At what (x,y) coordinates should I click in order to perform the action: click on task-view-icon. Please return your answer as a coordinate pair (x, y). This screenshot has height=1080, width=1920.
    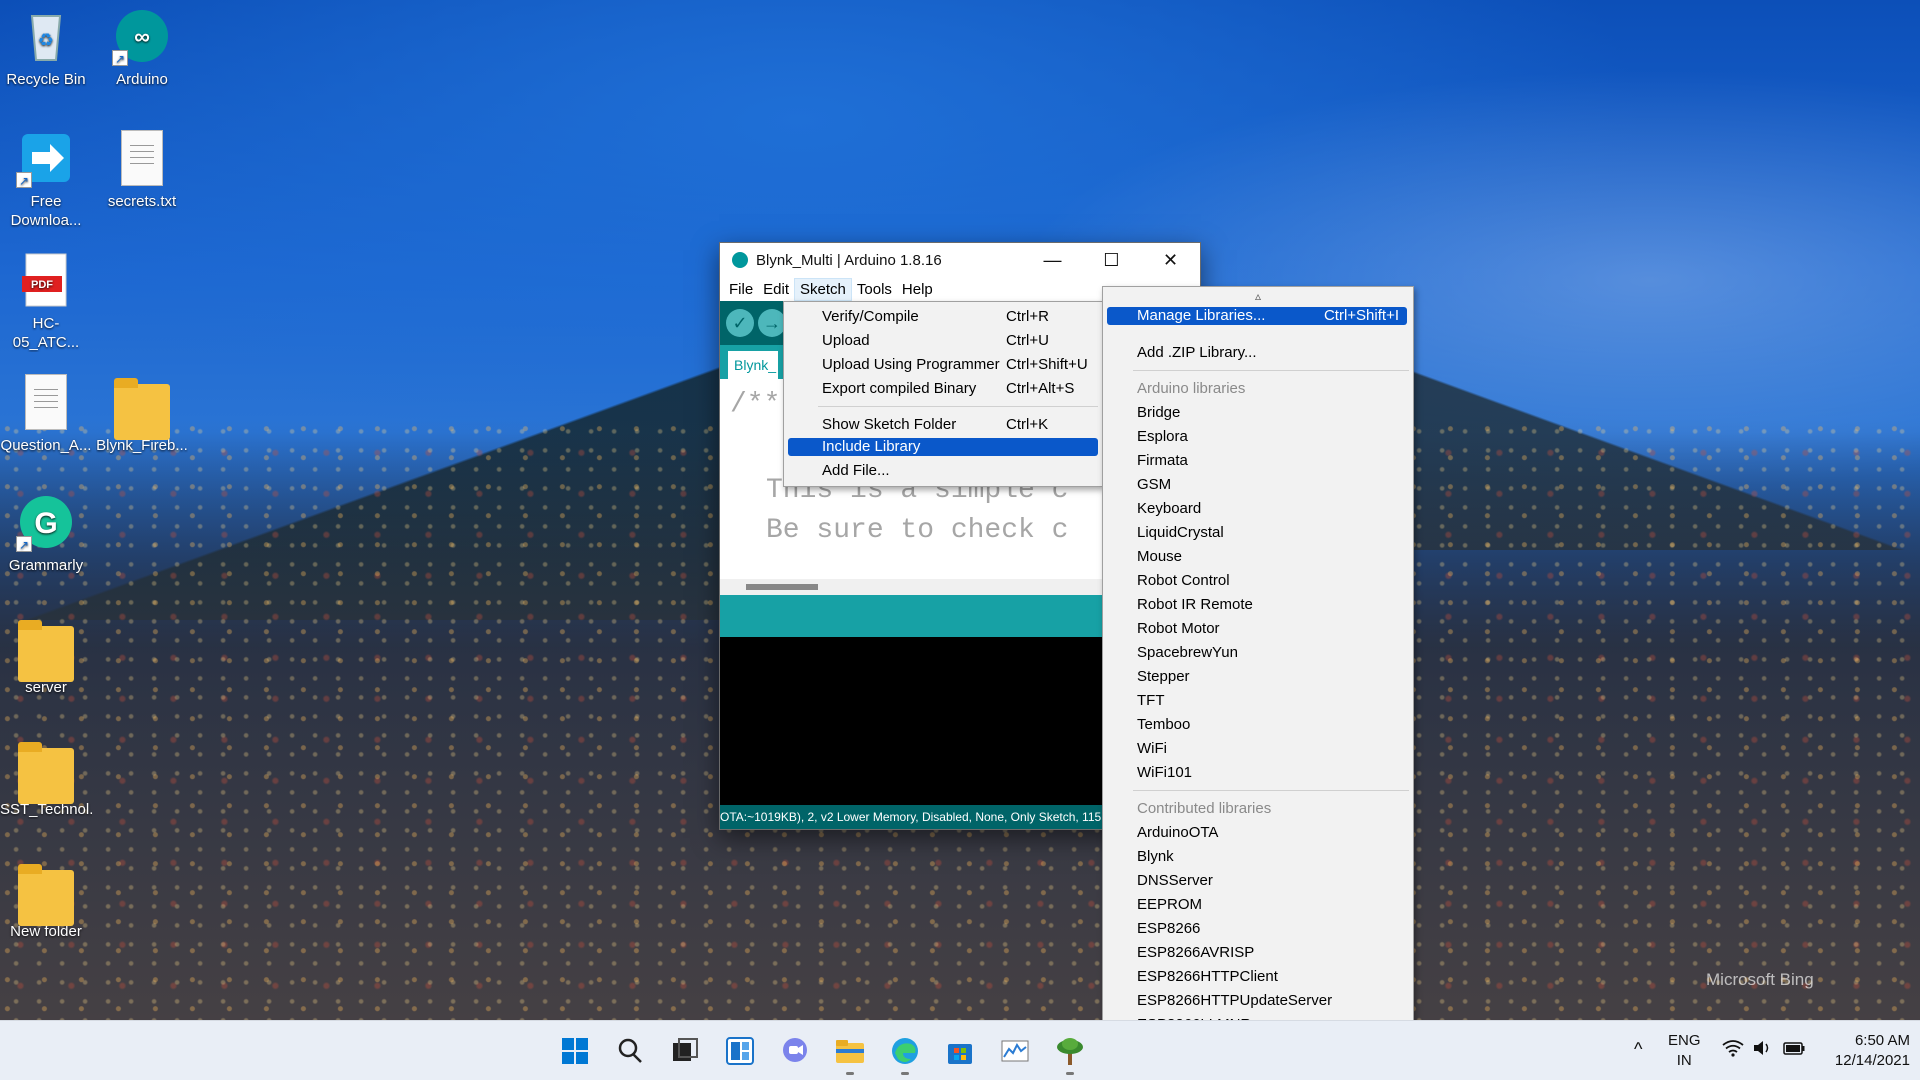
    Looking at the image, I should click on (685, 1051).